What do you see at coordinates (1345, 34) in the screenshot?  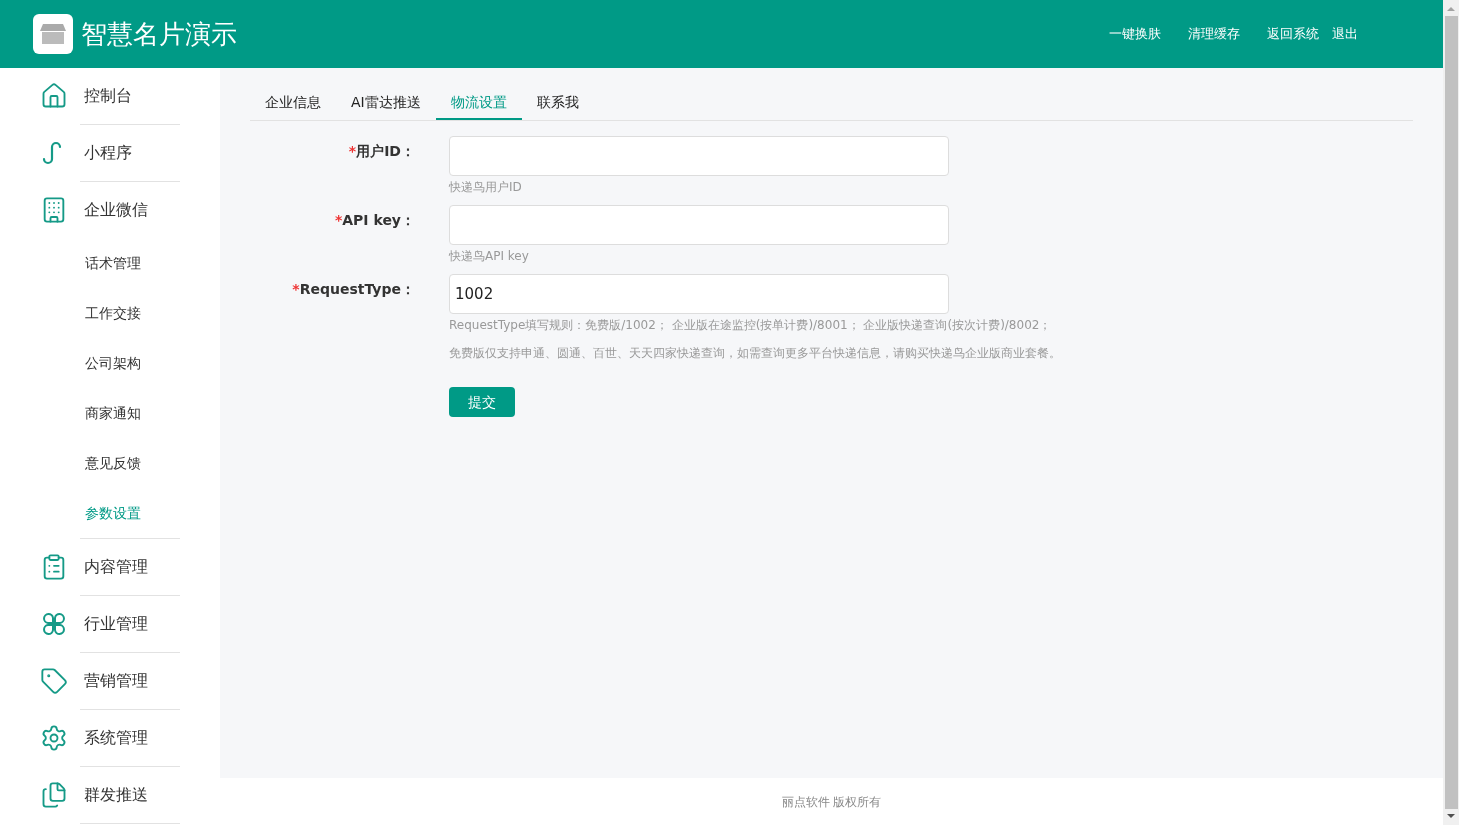 I see `header-link: 退出` at bounding box center [1345, 34].